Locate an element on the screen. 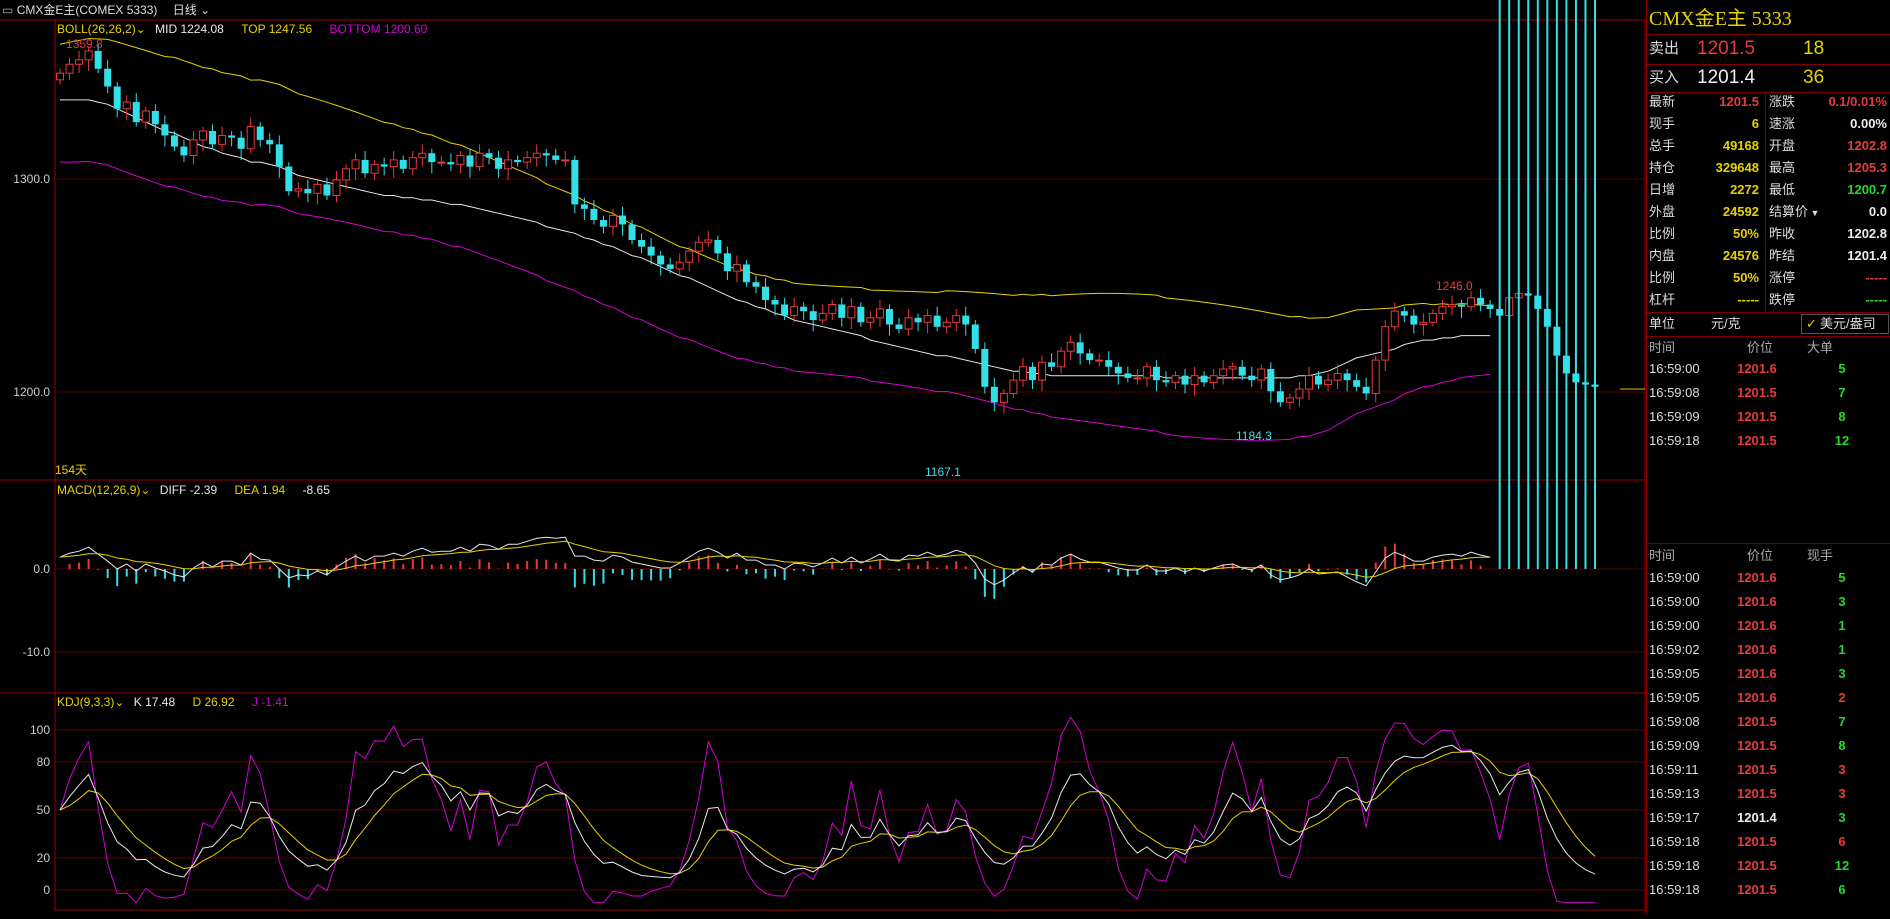 This screenshot has width=1890, height=919. big-orders-header: 价位 is located at coordinates (1760, 347).